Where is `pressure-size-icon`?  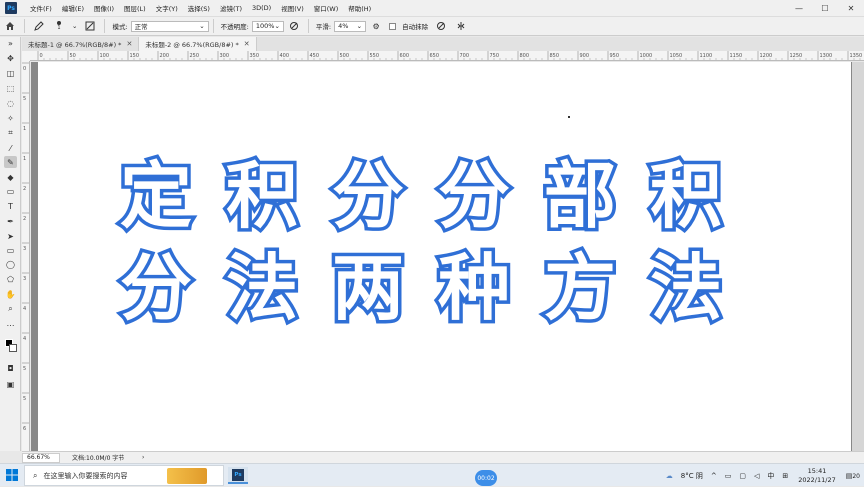
pressure-size-icon is located at coordinates (441, 26).